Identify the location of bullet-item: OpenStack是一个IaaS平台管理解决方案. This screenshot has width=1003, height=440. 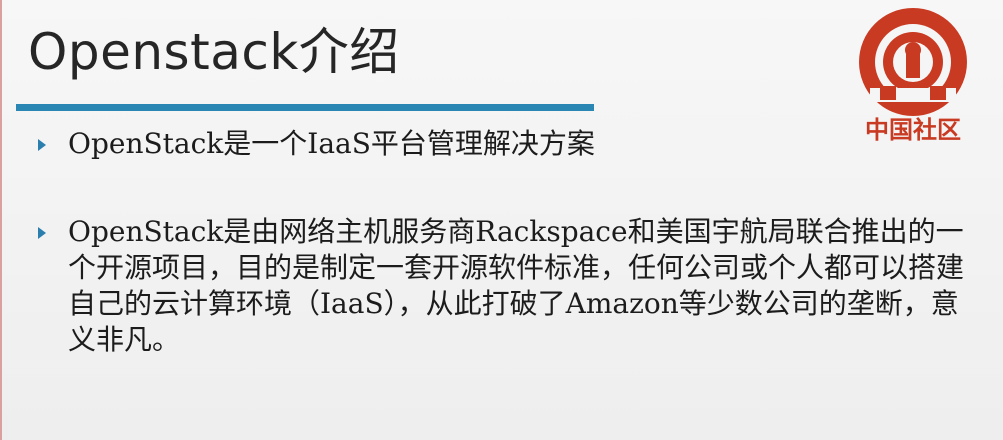
(503, 144).